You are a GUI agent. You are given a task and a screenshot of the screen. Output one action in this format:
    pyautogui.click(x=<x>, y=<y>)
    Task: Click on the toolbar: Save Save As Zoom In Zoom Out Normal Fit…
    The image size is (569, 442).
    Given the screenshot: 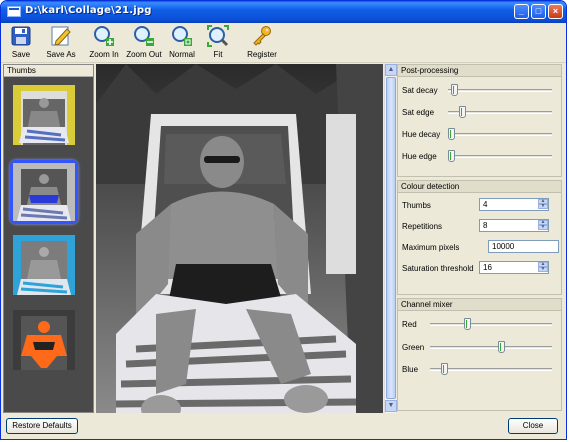 What is the action you would take?
    pyautogui.click(x=283, y=43)
    